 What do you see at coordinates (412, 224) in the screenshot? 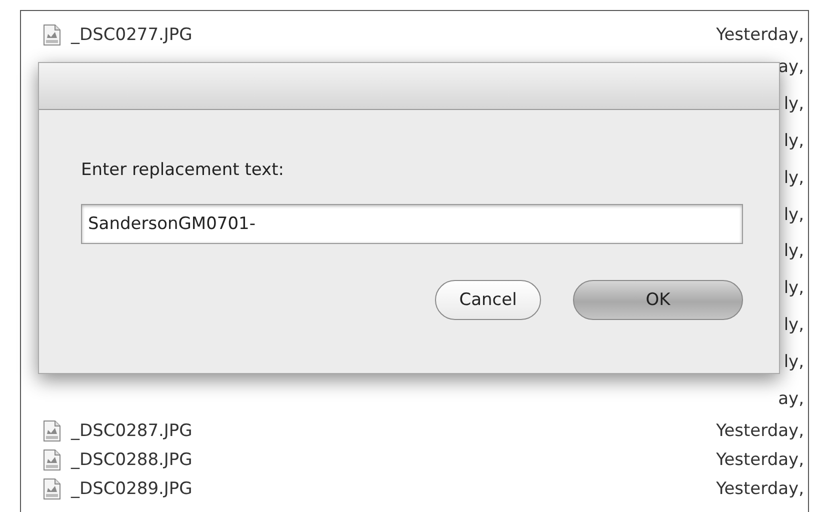
I see `replacement-text-field: SandersonGM0701-` at bounding box center [412, 224].